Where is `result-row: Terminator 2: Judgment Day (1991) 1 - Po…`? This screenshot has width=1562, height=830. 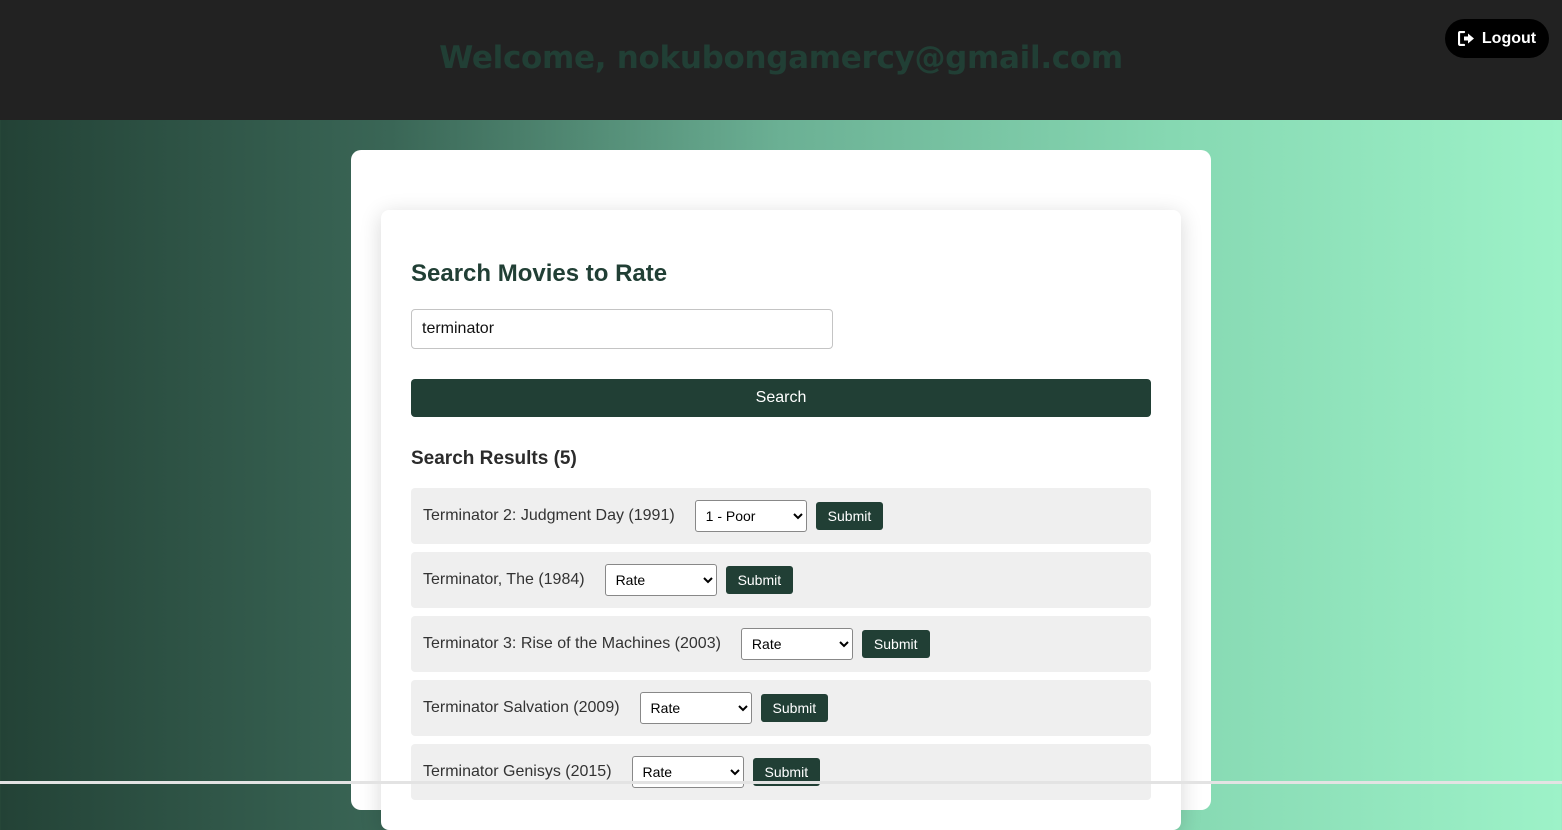 result-row: Terminator 2: Judgment Day (1991) 1 - Po… is located at coordinates (781, 516).